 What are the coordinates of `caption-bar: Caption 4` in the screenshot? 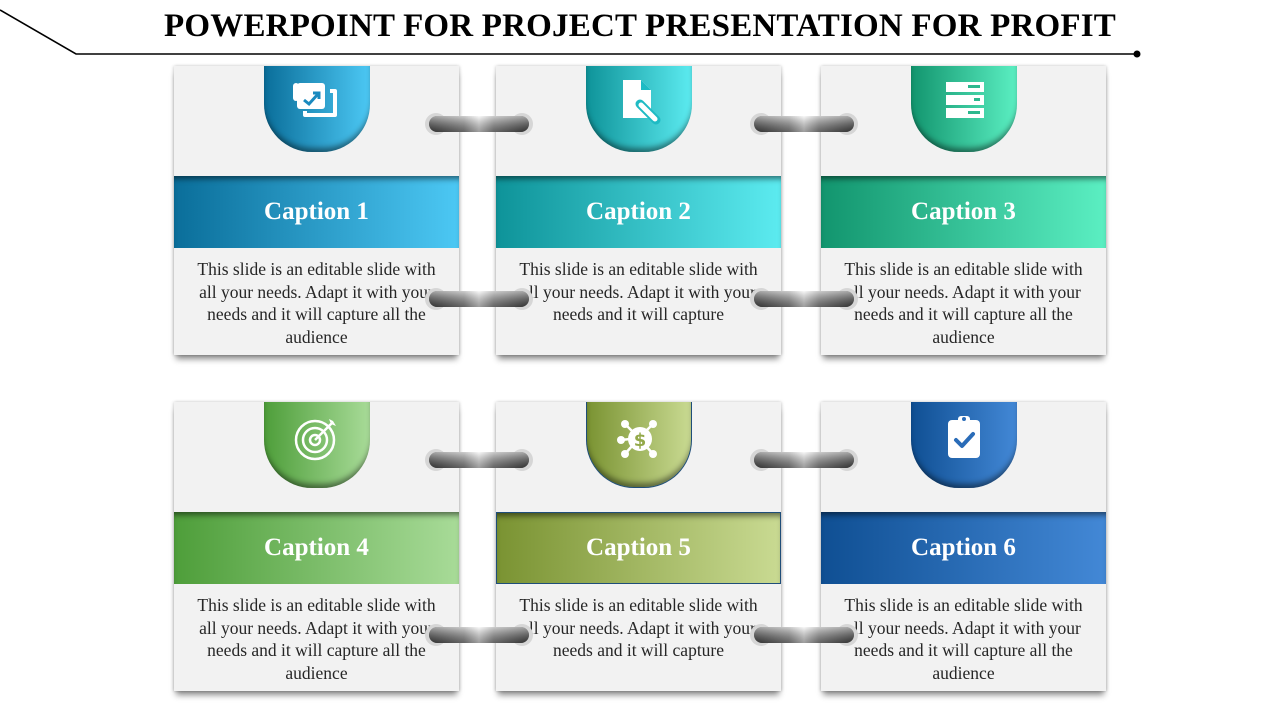 It's located at (316, 548).